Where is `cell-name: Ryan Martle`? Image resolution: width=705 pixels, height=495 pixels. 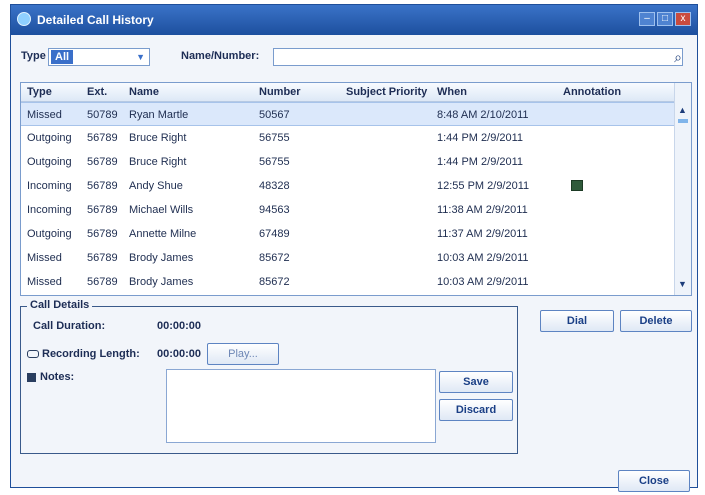 cell-name: Ryan Martle is located at coordinates (159, 115).